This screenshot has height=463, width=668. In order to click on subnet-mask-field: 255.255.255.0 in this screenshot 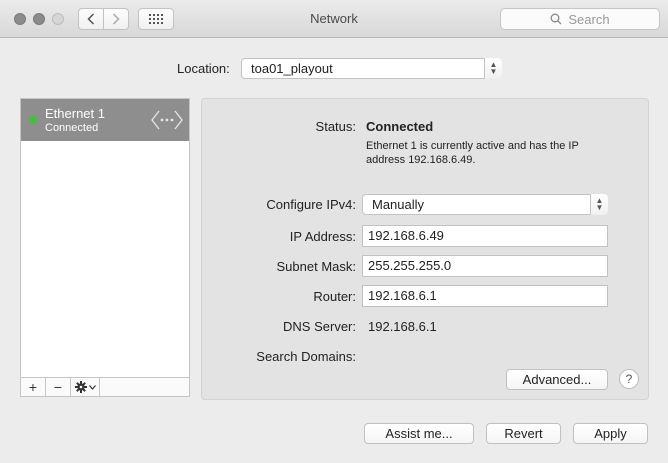, I will do `click(485, 266)`.